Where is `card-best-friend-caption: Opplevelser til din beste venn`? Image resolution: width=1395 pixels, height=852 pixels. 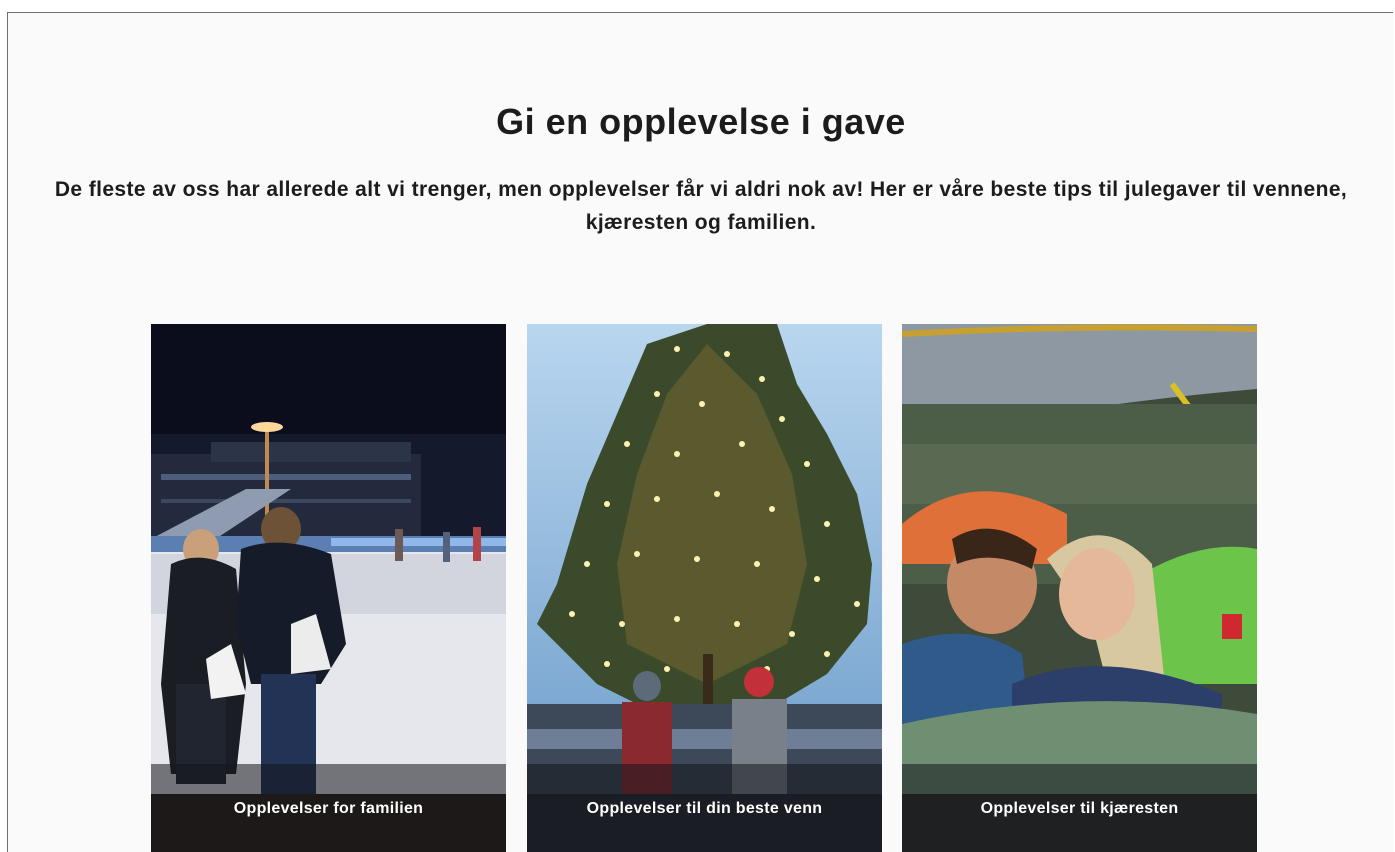 card-best-friend-caption: Opplevelser til din beste venn is located at coordinates (704, 808).